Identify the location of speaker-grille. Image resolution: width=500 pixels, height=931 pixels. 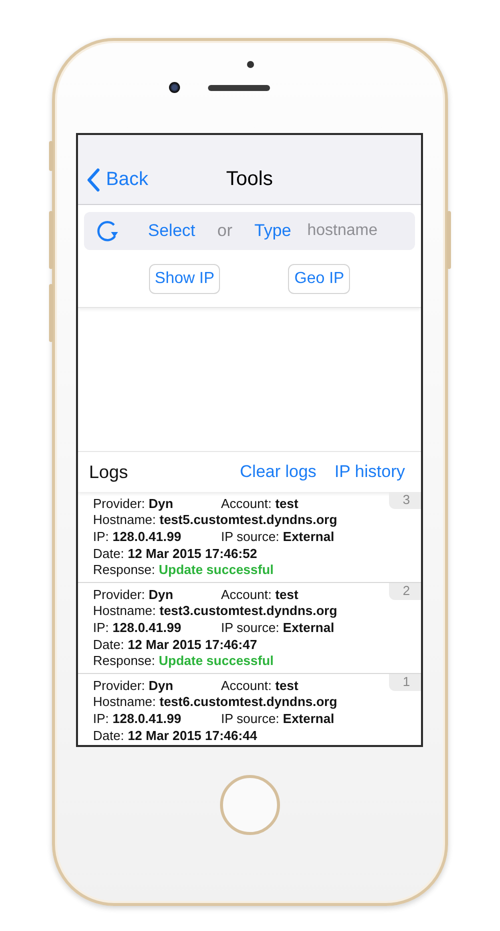
(239, 87).